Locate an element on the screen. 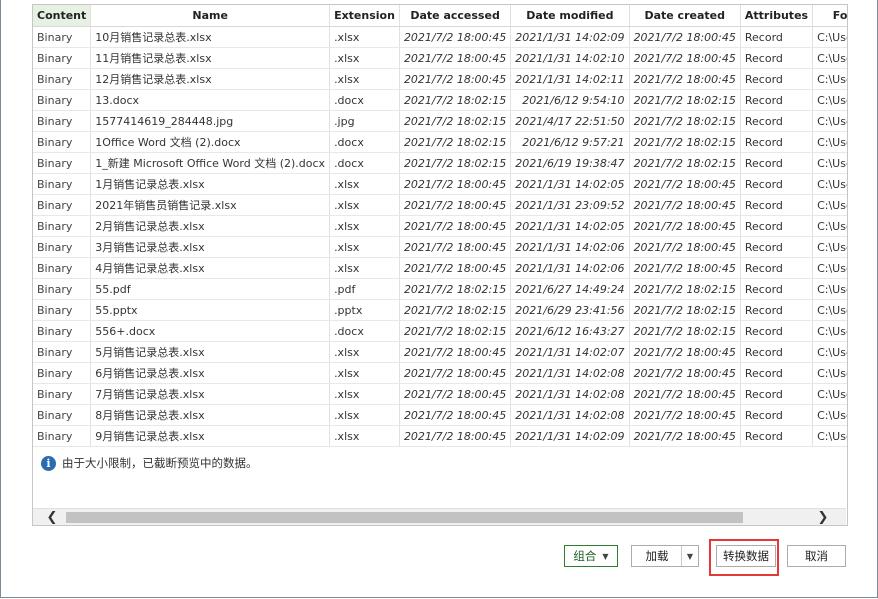 The image size is (878, 599). combine-label: 组合 is located at coordinates (585, 556).